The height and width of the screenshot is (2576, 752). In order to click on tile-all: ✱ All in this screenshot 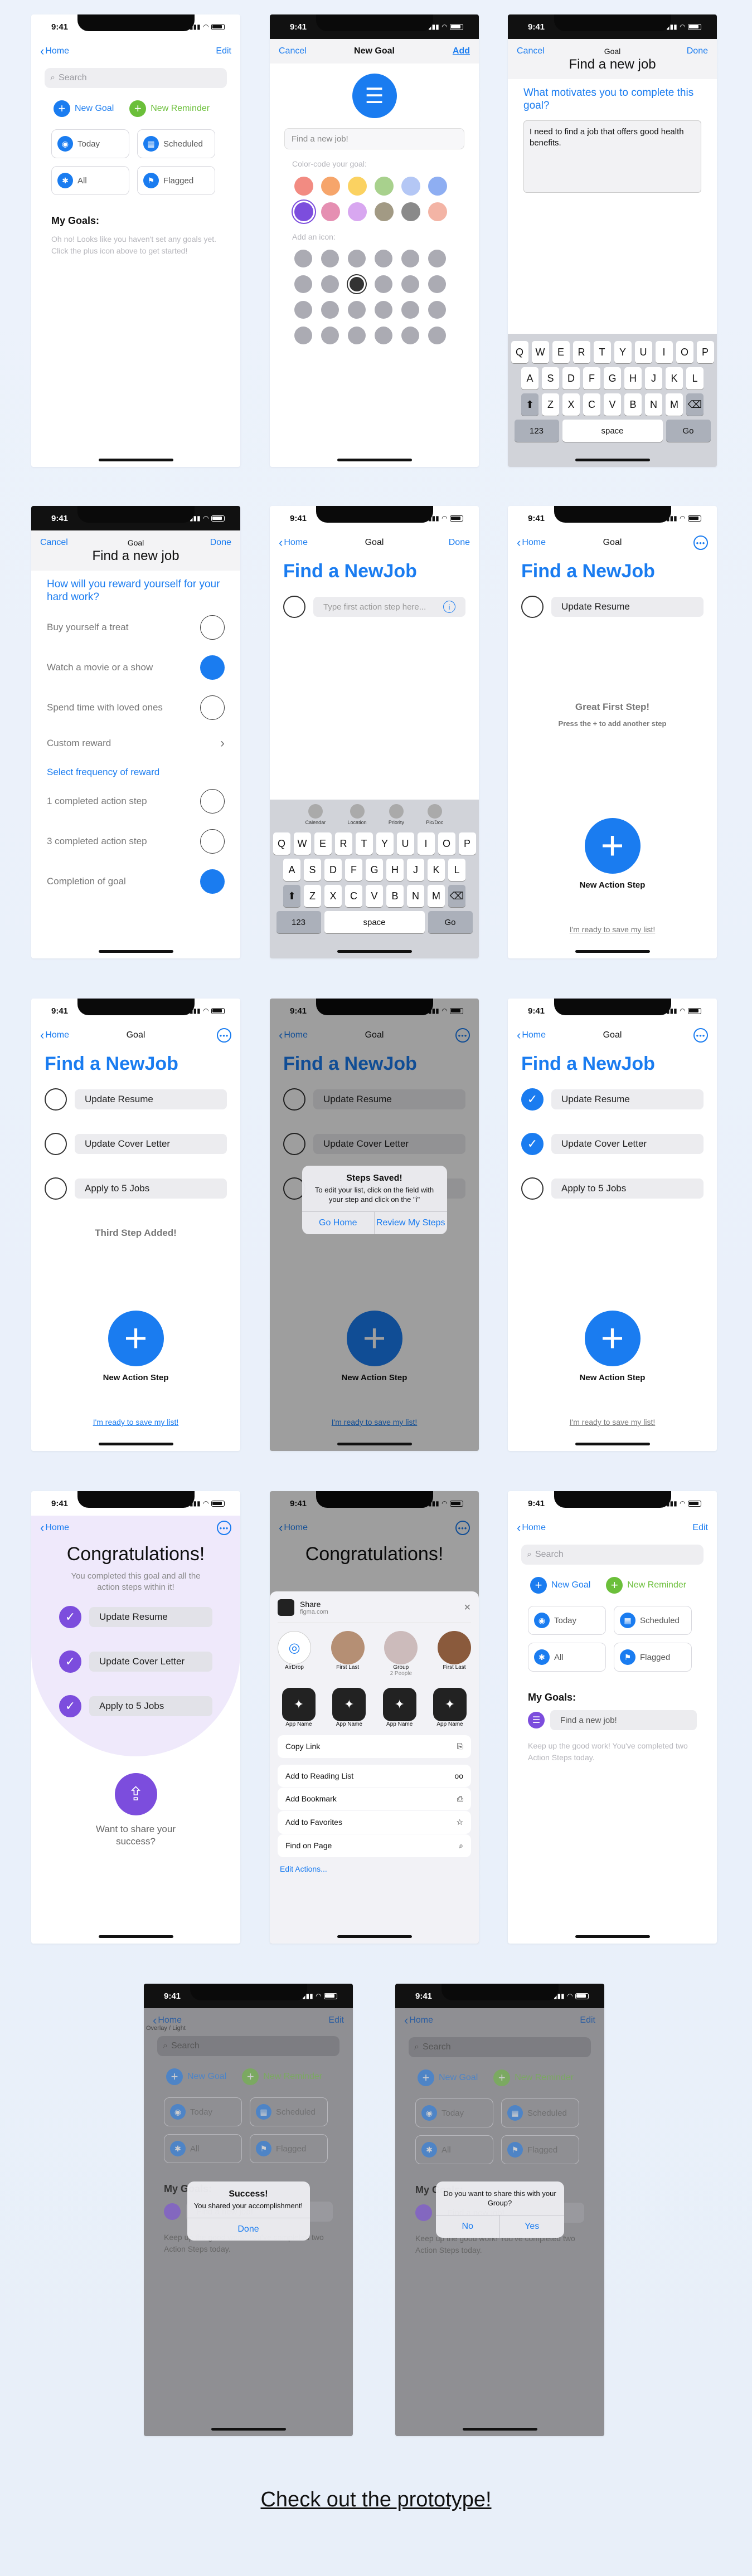, I will do `click(90, 180)`.